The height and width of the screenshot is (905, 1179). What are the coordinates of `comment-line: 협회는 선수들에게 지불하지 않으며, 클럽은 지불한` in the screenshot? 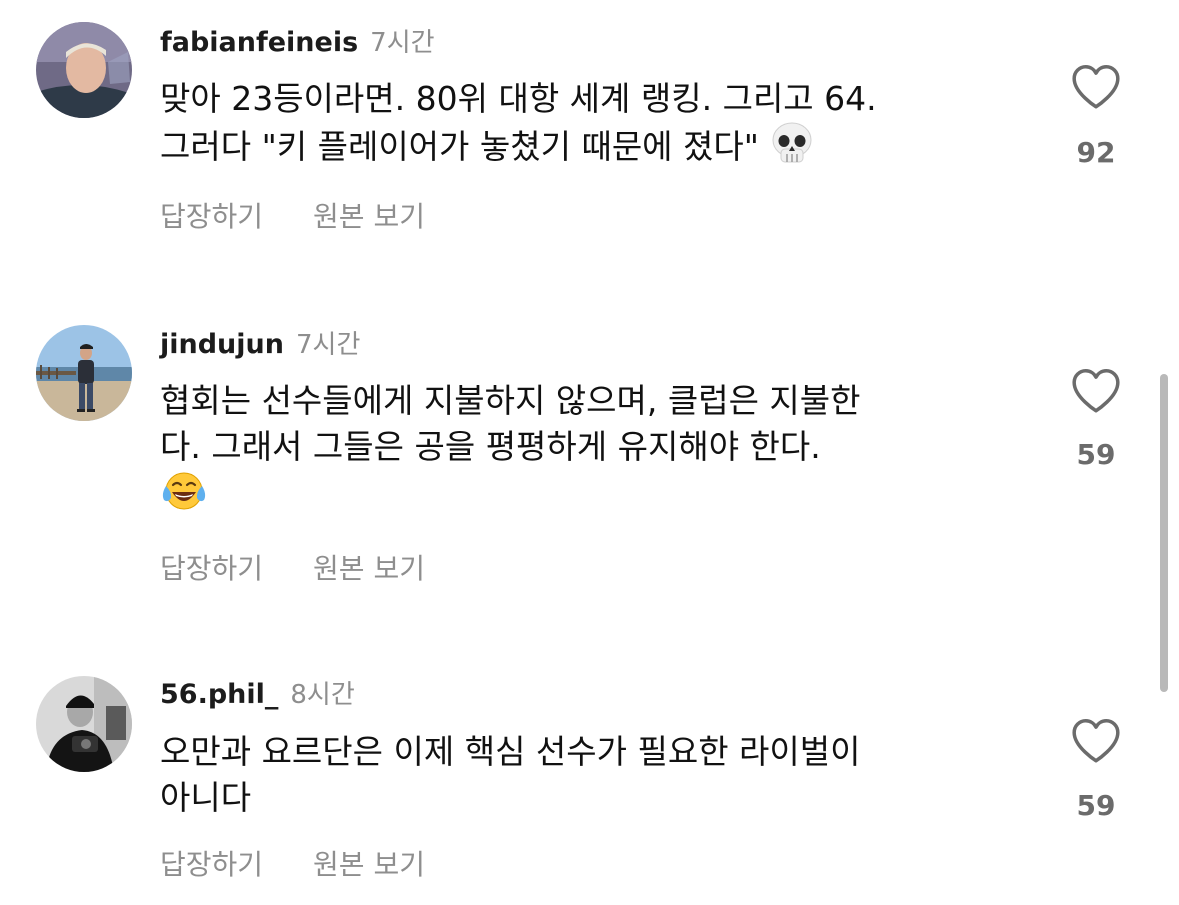 It's located at (510, 400).